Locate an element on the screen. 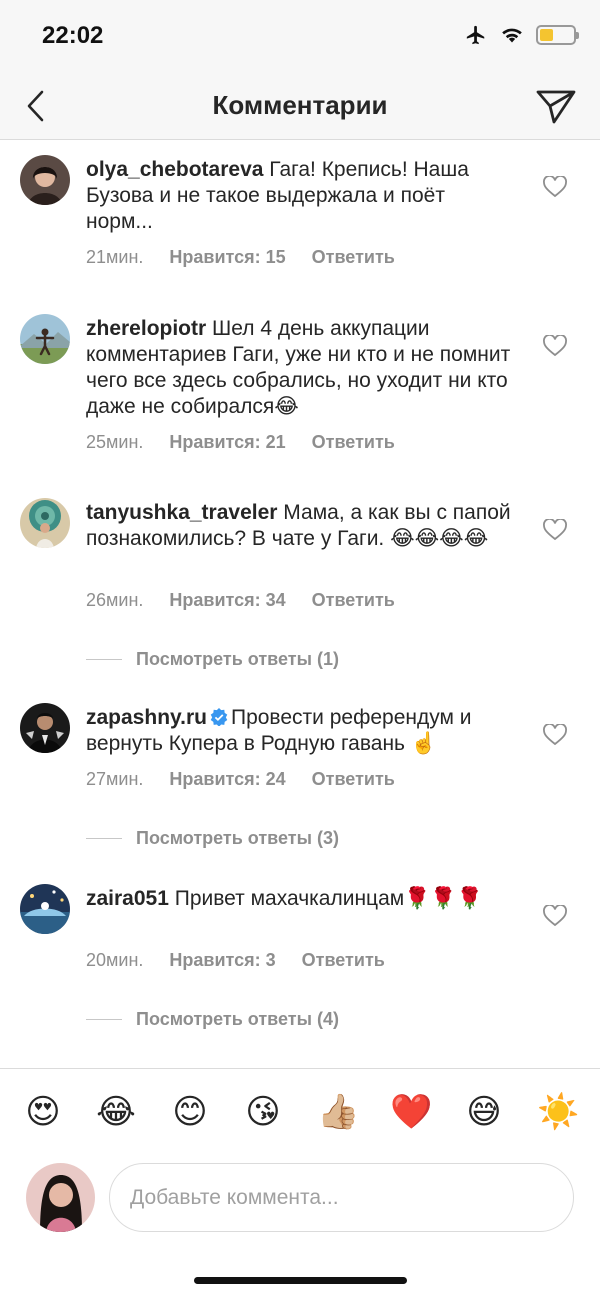 This screenshot has height=1298, width=600. view-replies-button: Посмотреть ответы (1) is located at coordinates (212, 659).